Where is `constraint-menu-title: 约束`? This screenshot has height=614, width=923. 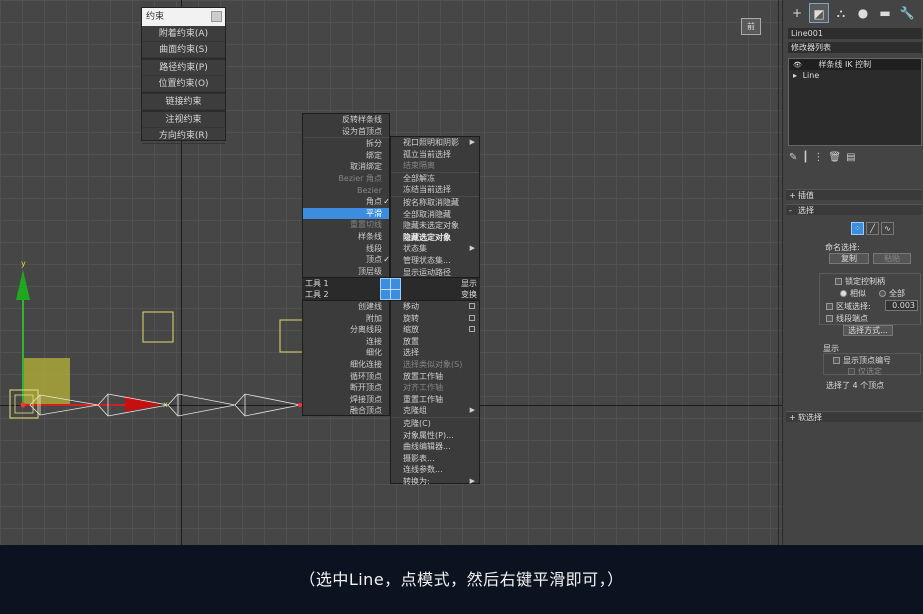 constraint-menu-title: 约束 is located at coordinates (183, 17).